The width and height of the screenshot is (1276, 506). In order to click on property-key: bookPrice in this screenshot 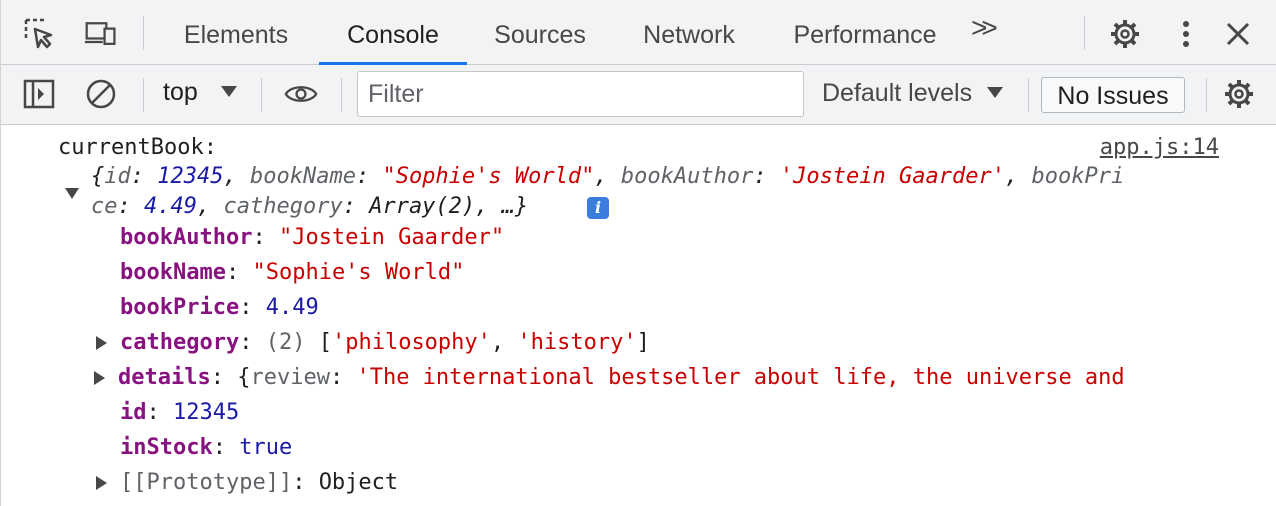, I will do `click(180, 307)`.